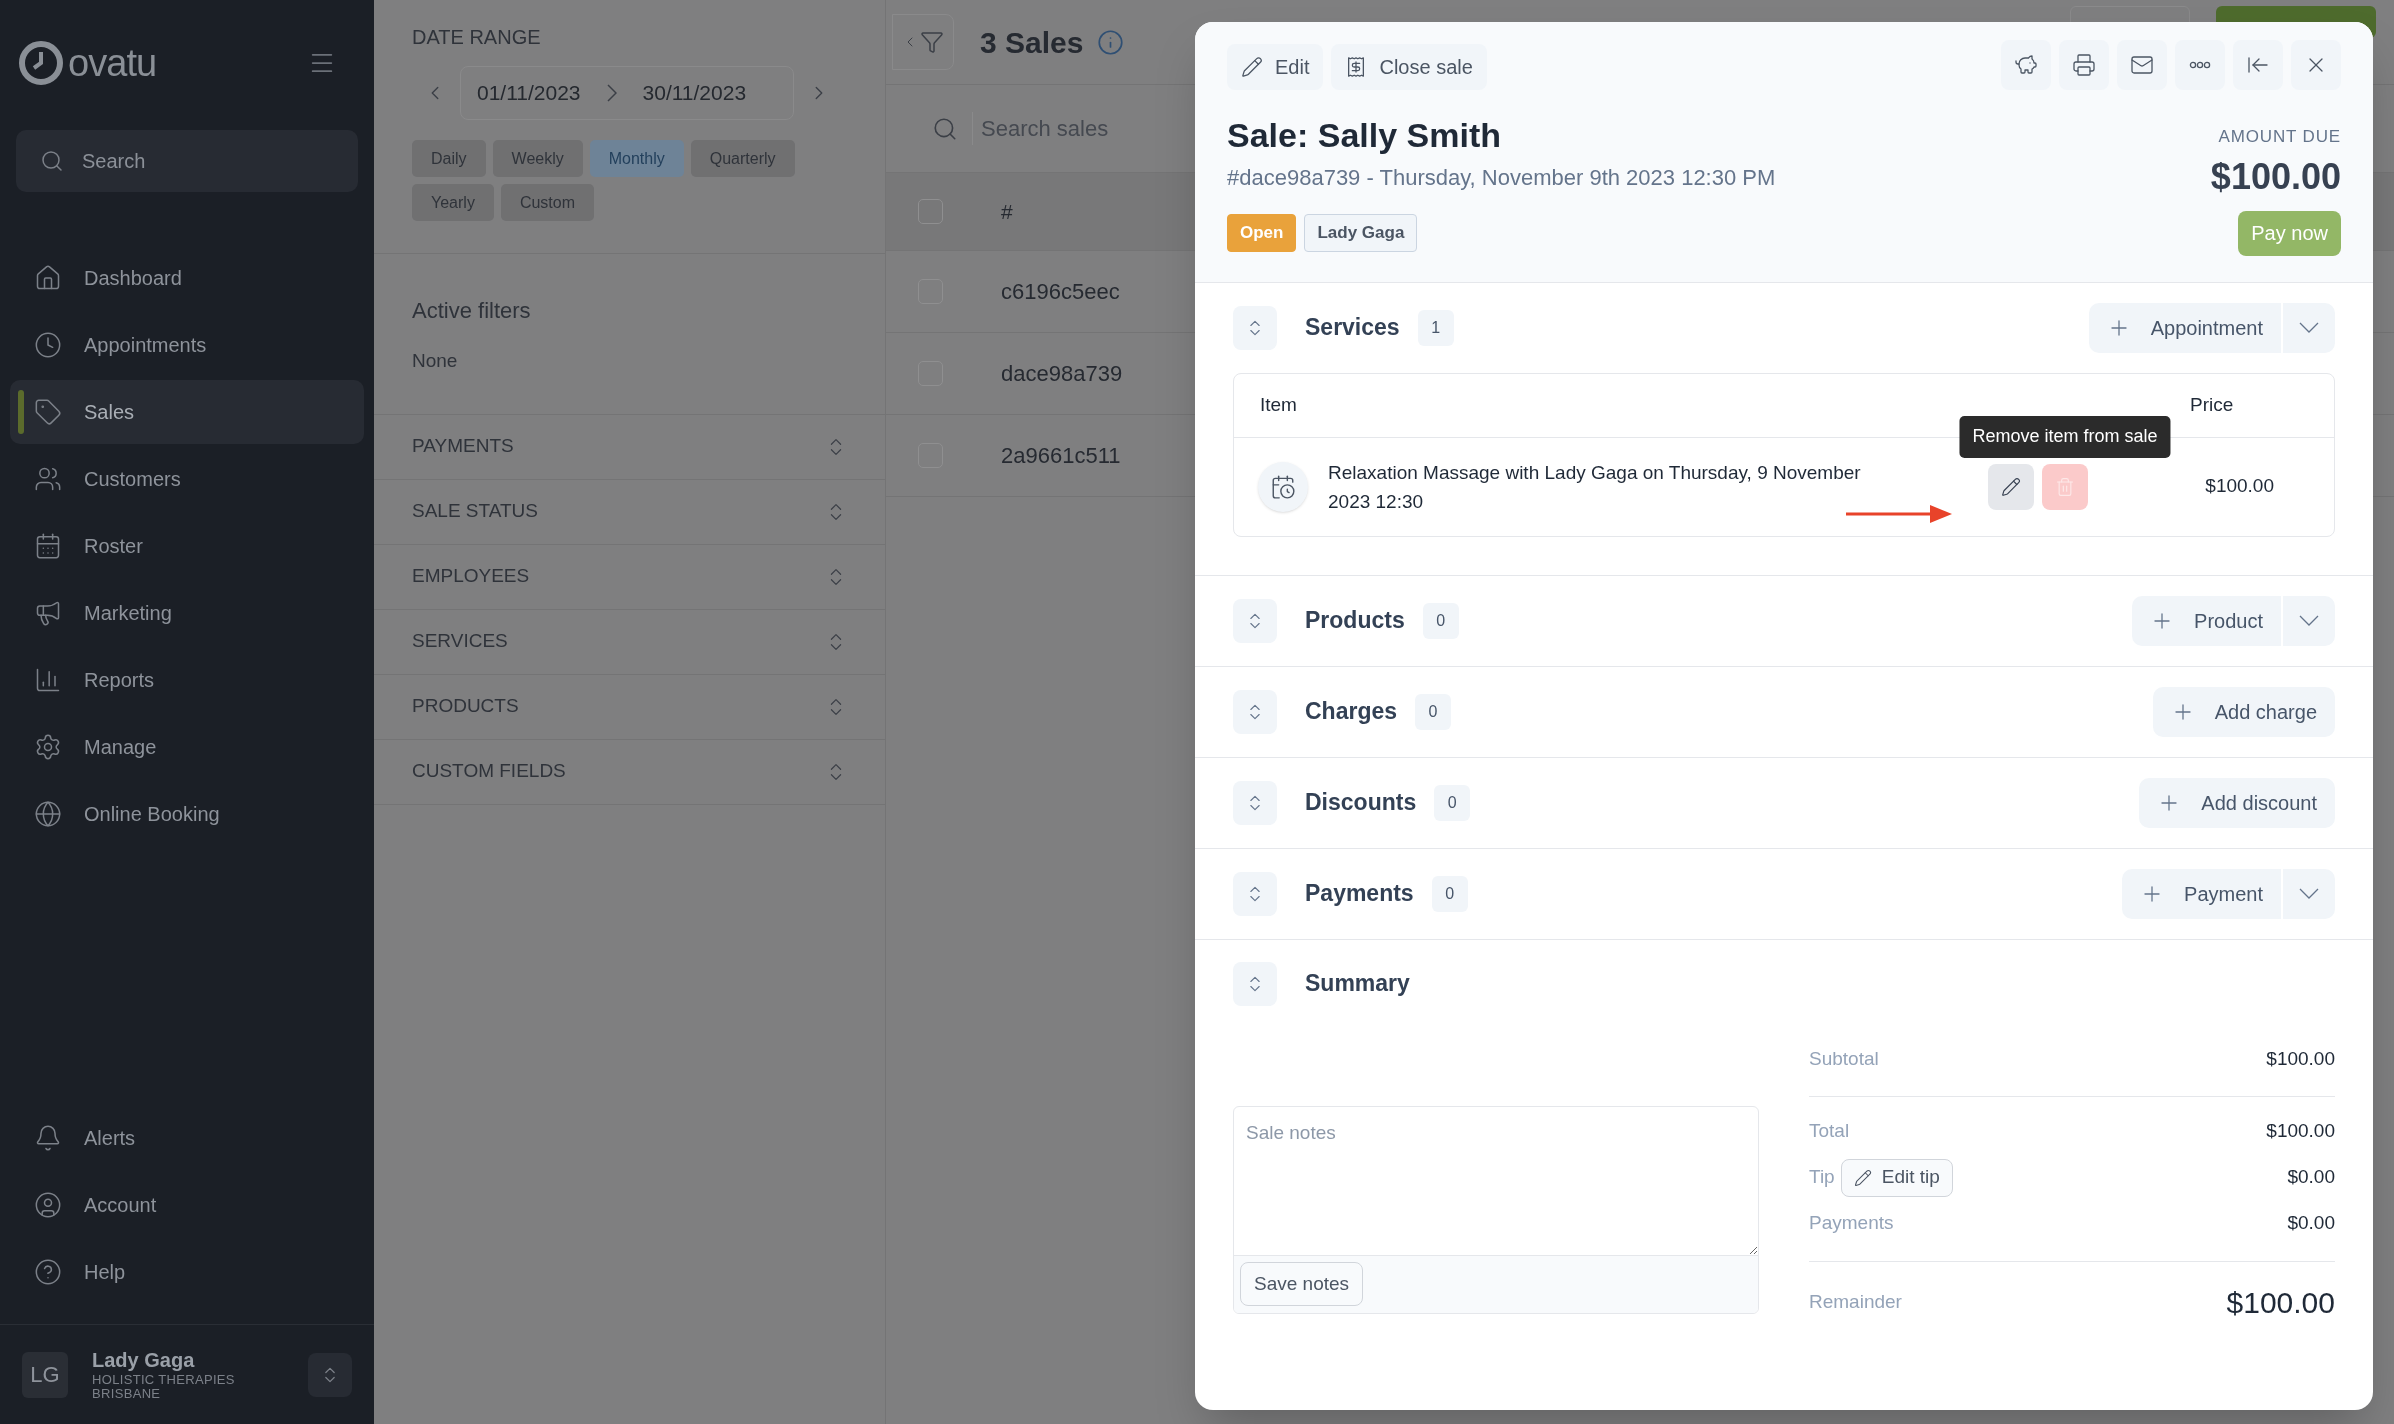 The height and width of the screenshot is (1424, 2394). Describe the element at coordinates (2237, 802) in the screenshot. I see `add-button: Add discount` at that location.